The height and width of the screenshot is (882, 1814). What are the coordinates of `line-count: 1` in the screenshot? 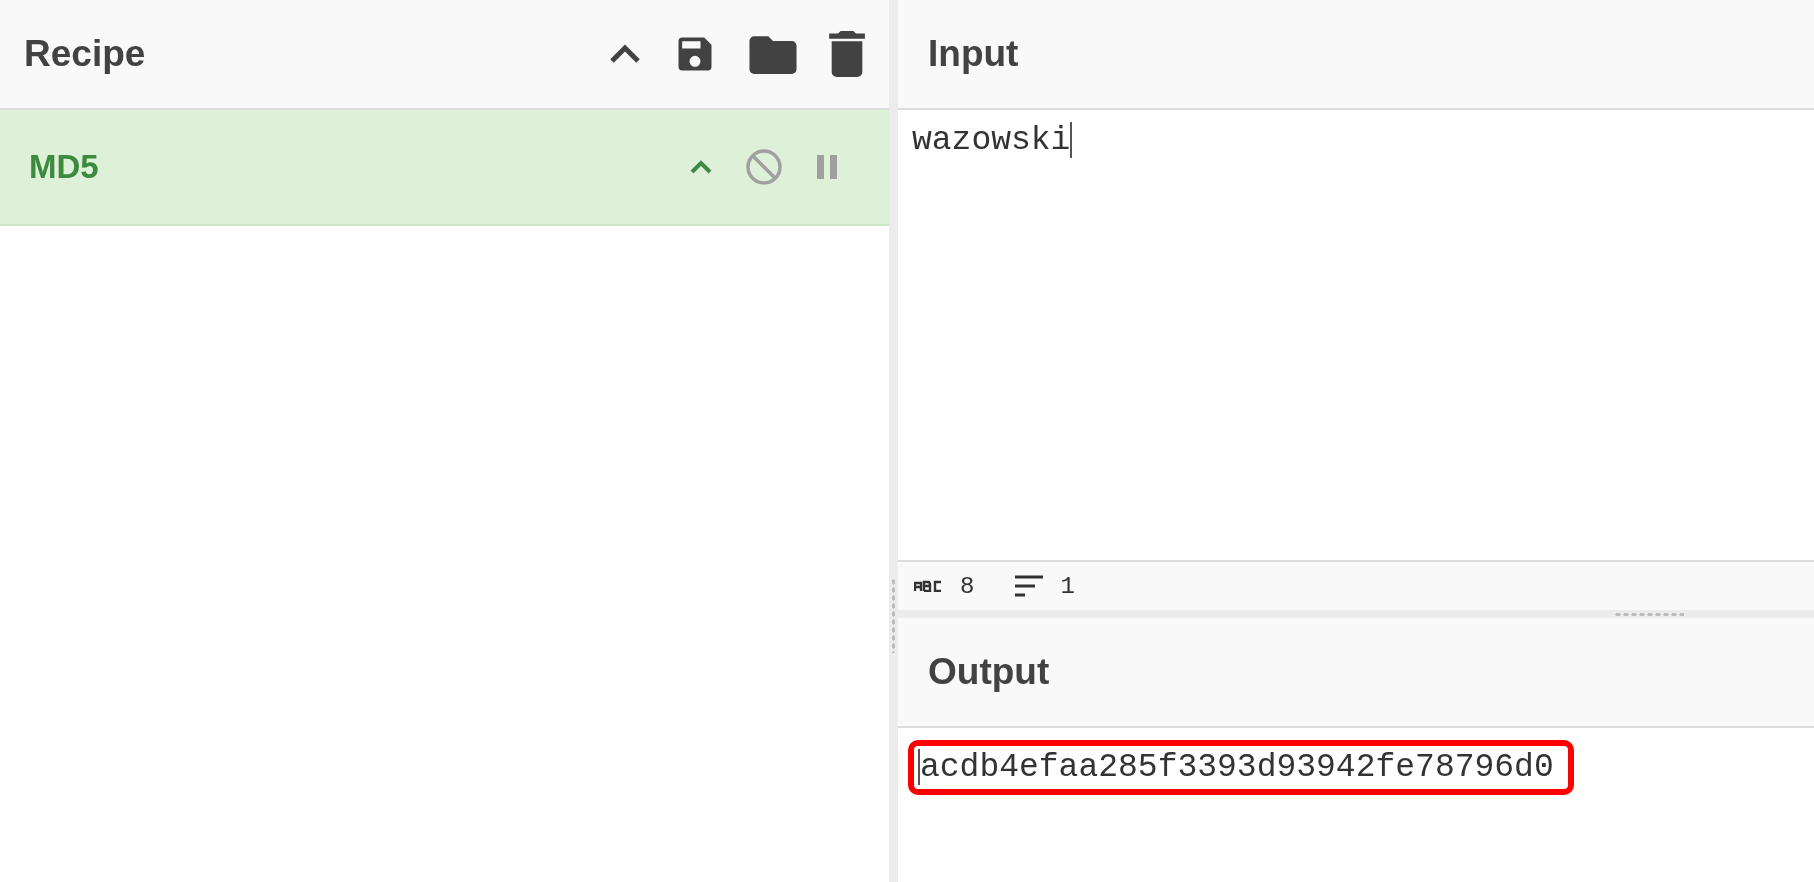 It's located at (1067, 586).